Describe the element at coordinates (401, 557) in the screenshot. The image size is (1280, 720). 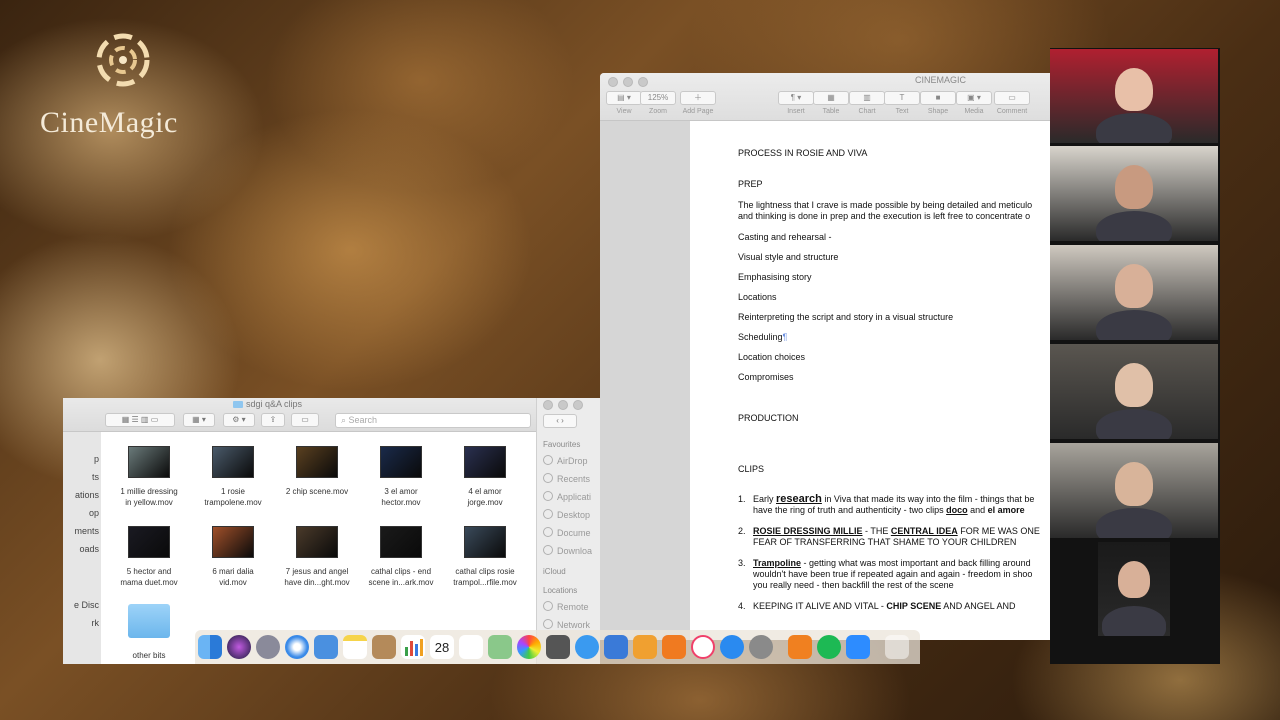
I see `file-item: cathal clips - end scene in...ark.mov` at that location.